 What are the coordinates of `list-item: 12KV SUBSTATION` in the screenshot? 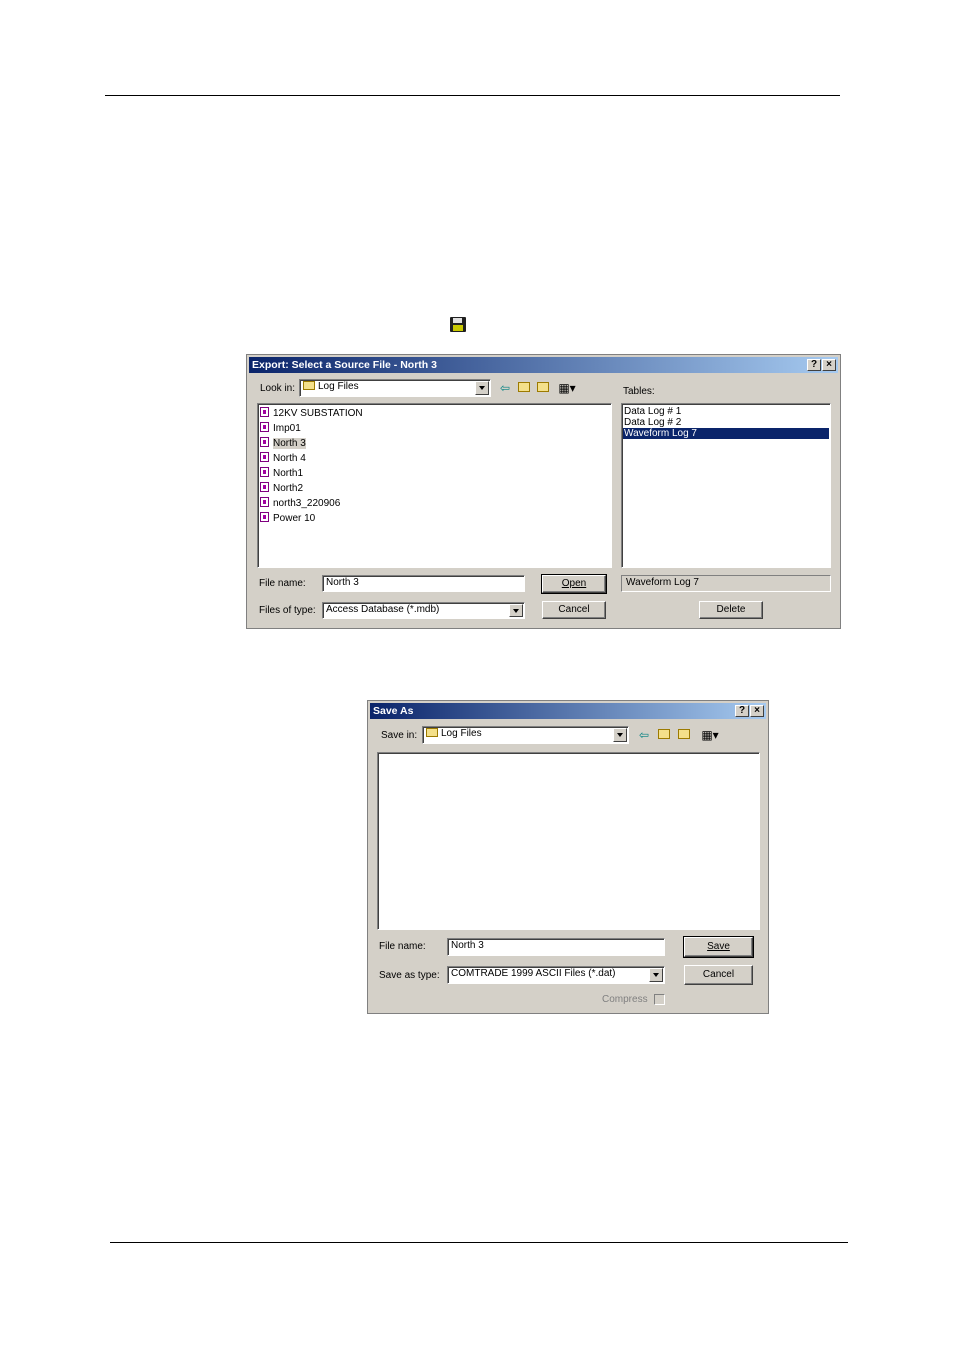 It's located at (311, 414).